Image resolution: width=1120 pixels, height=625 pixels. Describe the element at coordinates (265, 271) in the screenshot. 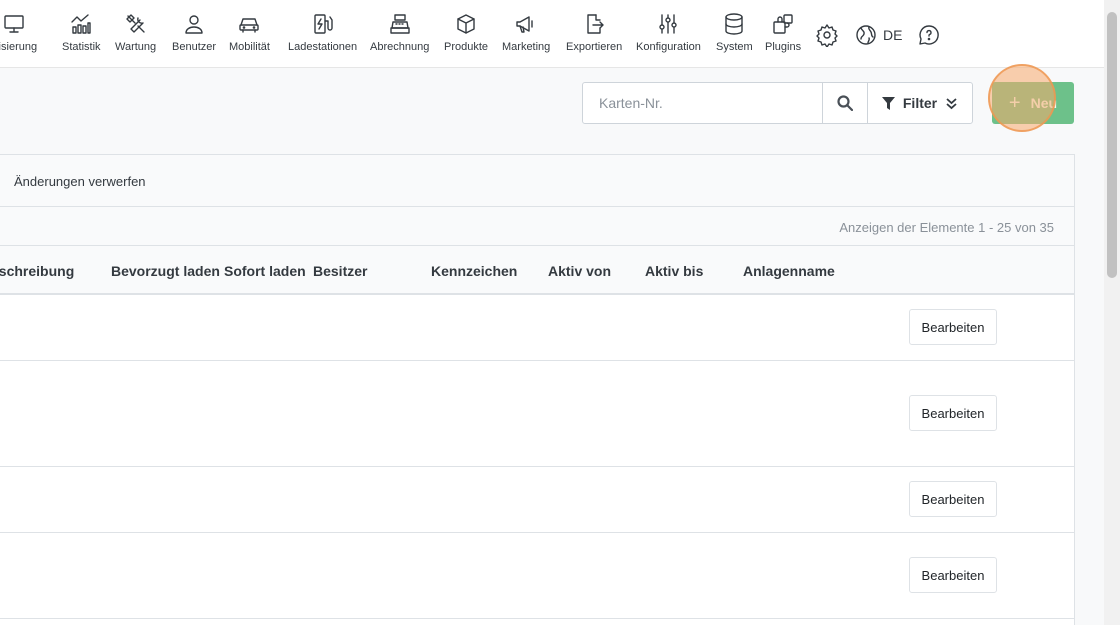

I see `column-header-sofort-laden: Sofort laden` at that location.